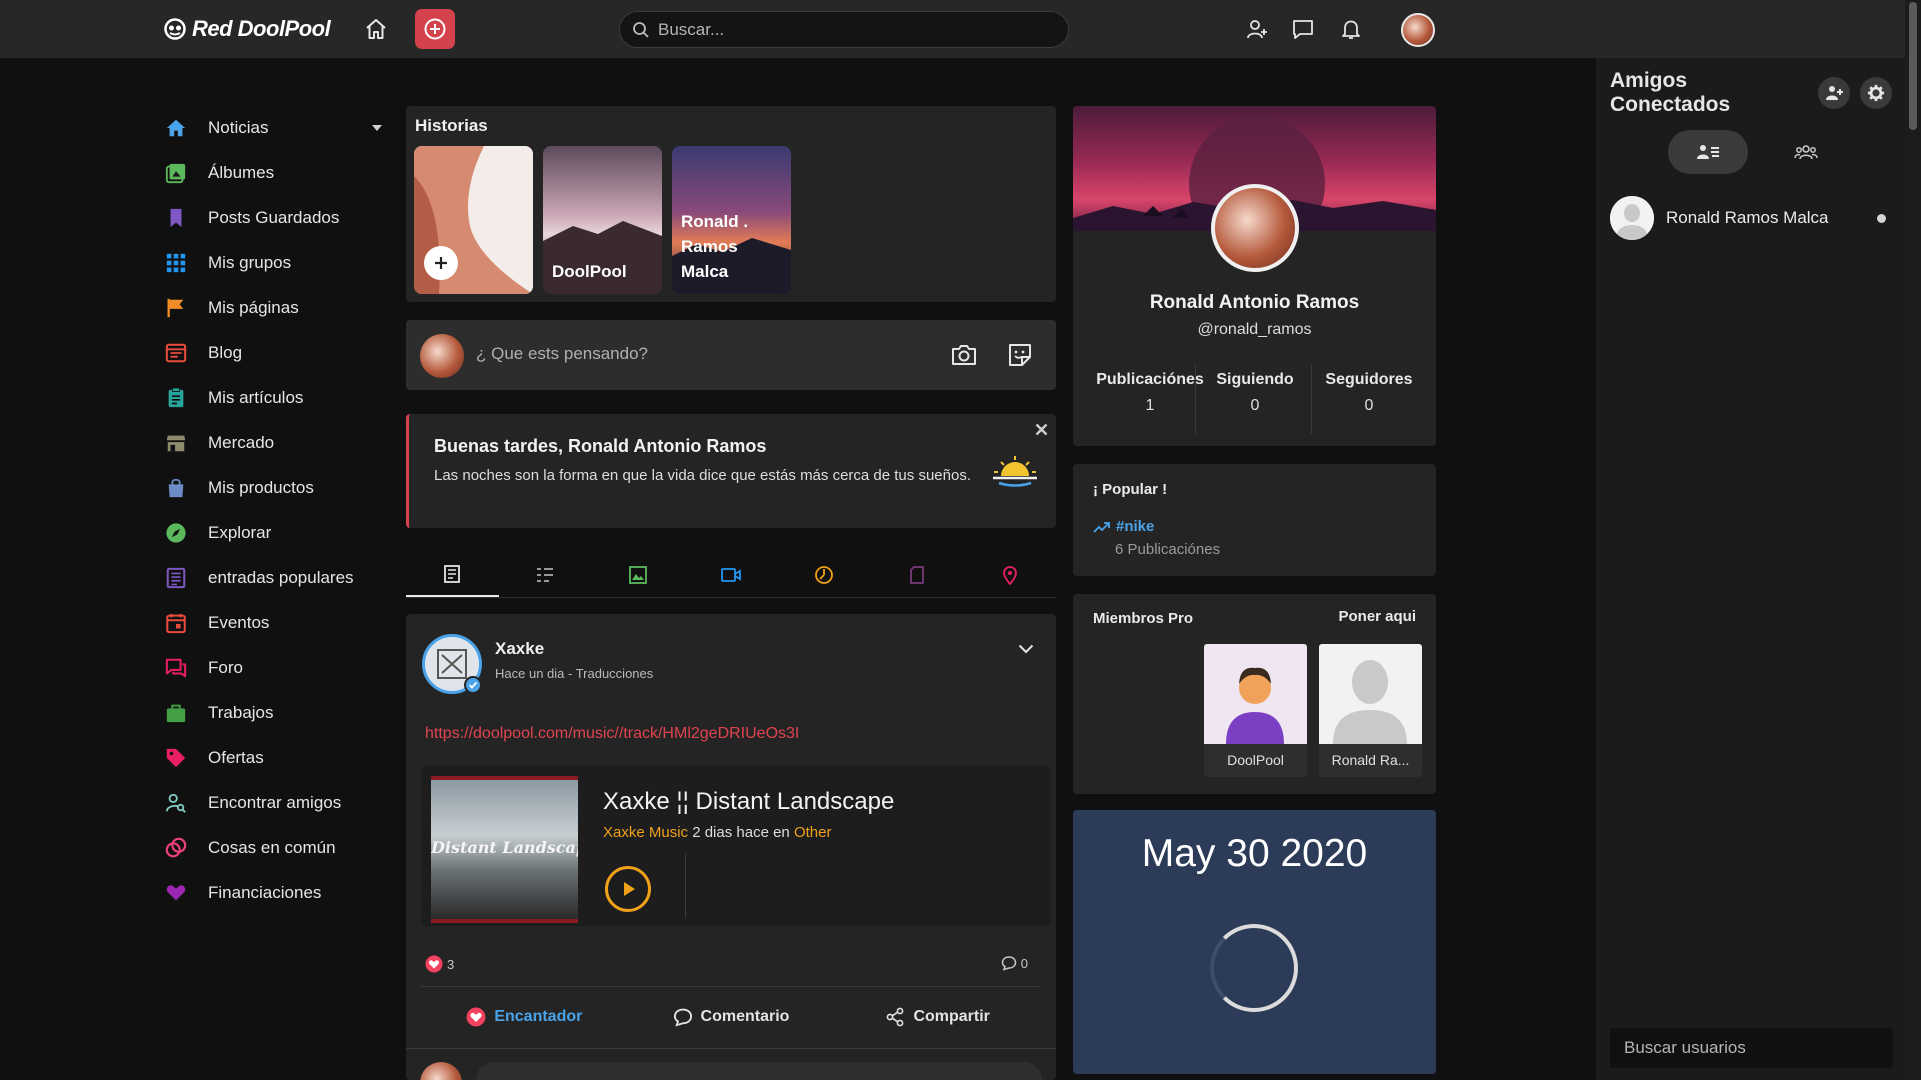 The image size is (1921, 1080). I want to click on tab-places, so click(1009, 574).